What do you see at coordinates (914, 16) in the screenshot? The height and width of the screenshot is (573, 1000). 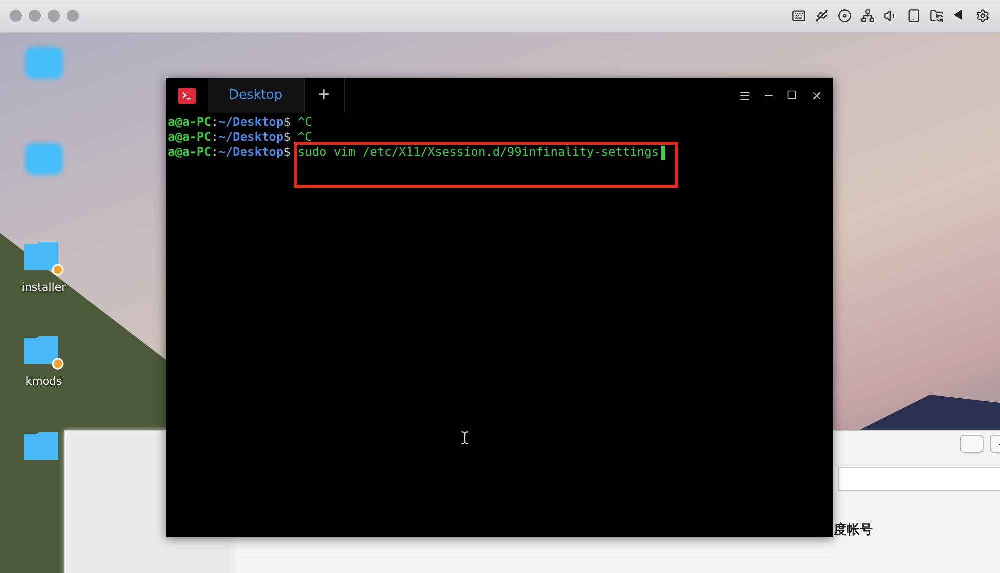 I see `device-icon` at bounding box center [914, 16].